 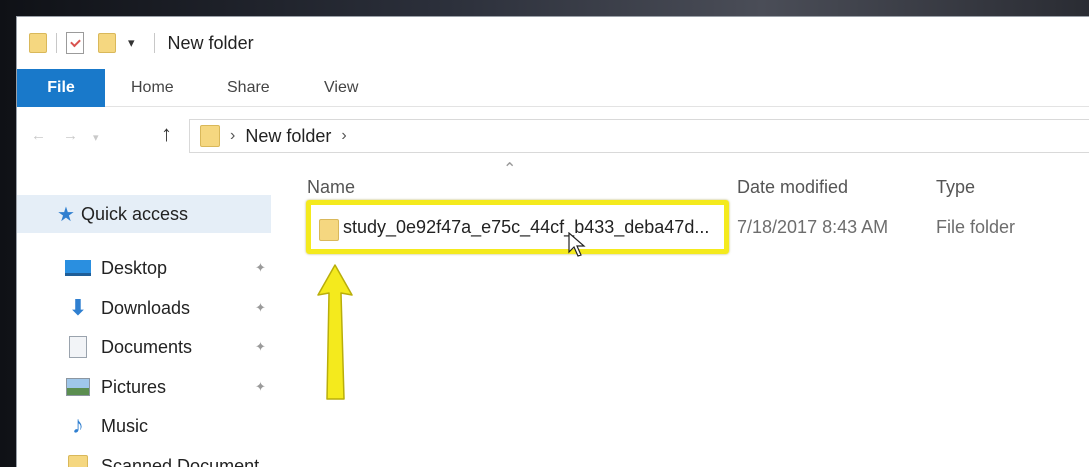 I want to click on sidebar-item-downloads: ⬇ Downloads ✦, so click(x=170, y=308).